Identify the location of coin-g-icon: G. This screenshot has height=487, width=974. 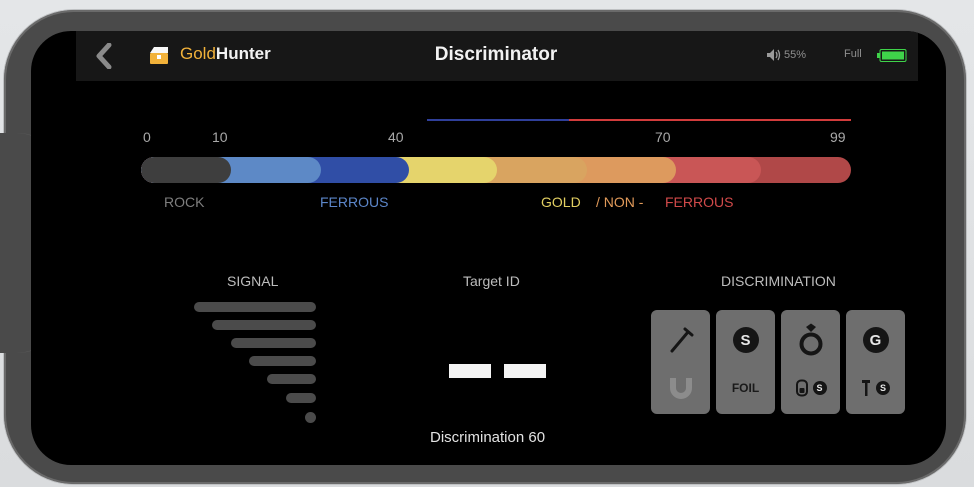
(875, 340).